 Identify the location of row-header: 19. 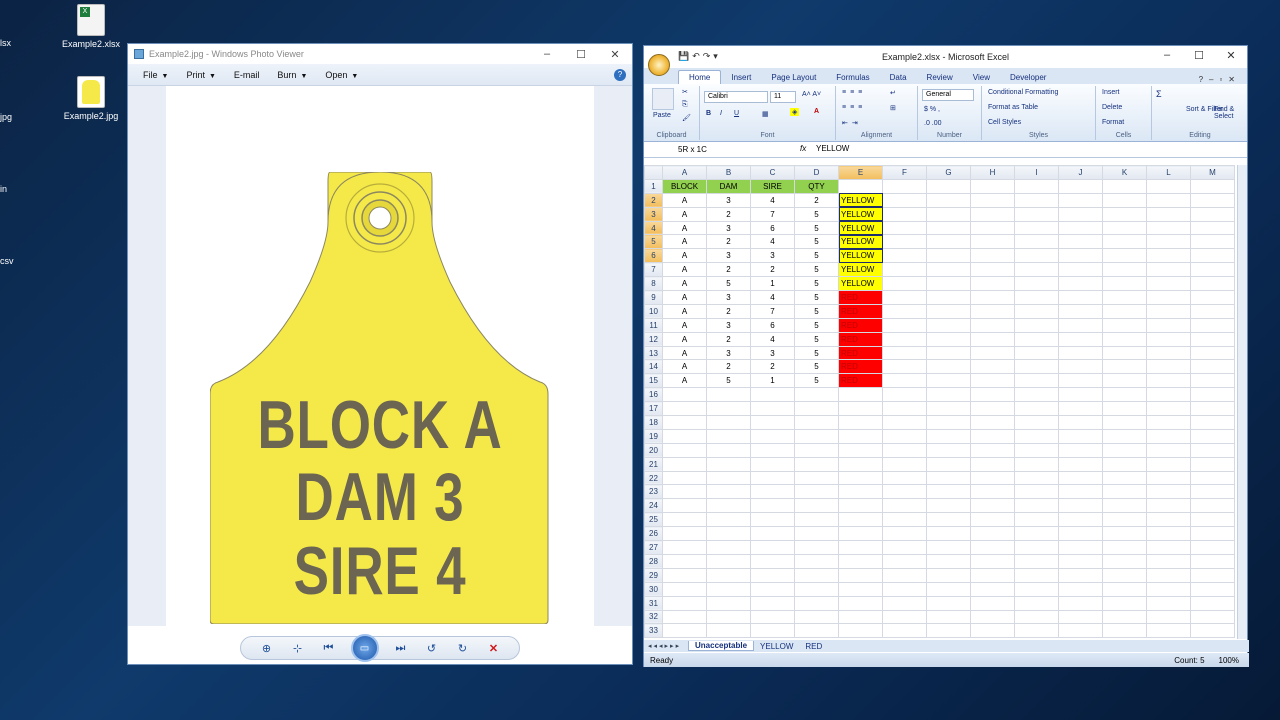
(653, 436).